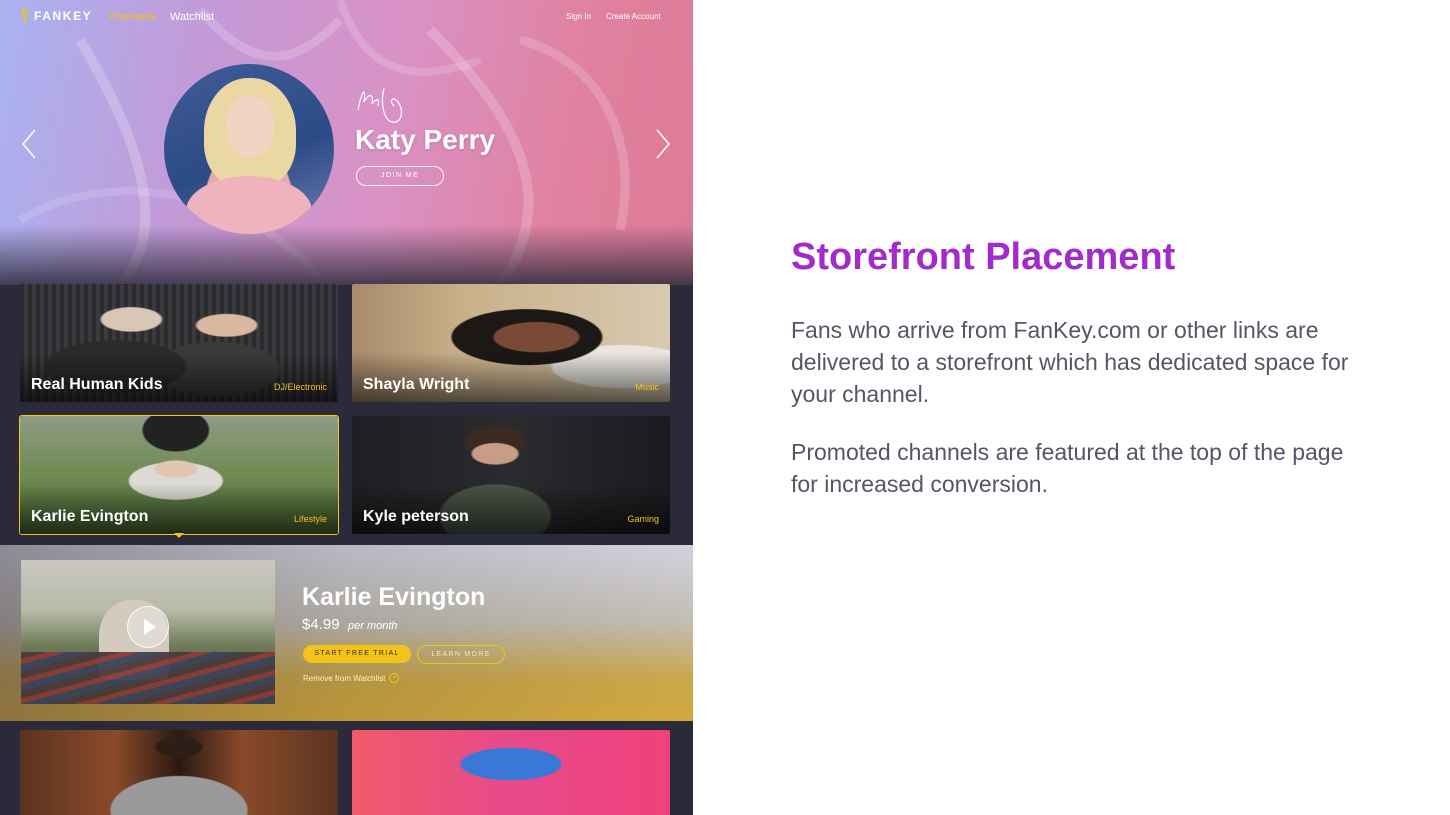 The image size is (1450, 815). Describe the element at coordinates (192, 17) in the screenshot. I see `nav-watchlist: Watchlist` at that location.